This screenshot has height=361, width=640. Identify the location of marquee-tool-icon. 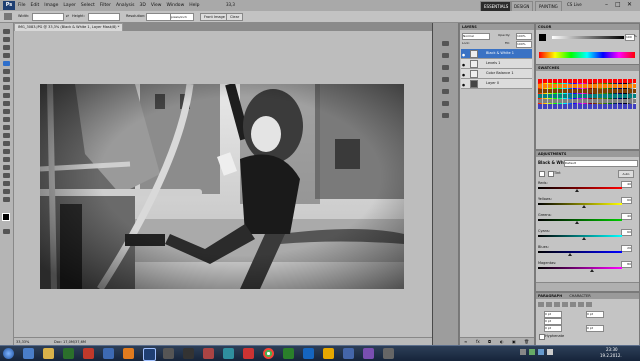
(6, 39).